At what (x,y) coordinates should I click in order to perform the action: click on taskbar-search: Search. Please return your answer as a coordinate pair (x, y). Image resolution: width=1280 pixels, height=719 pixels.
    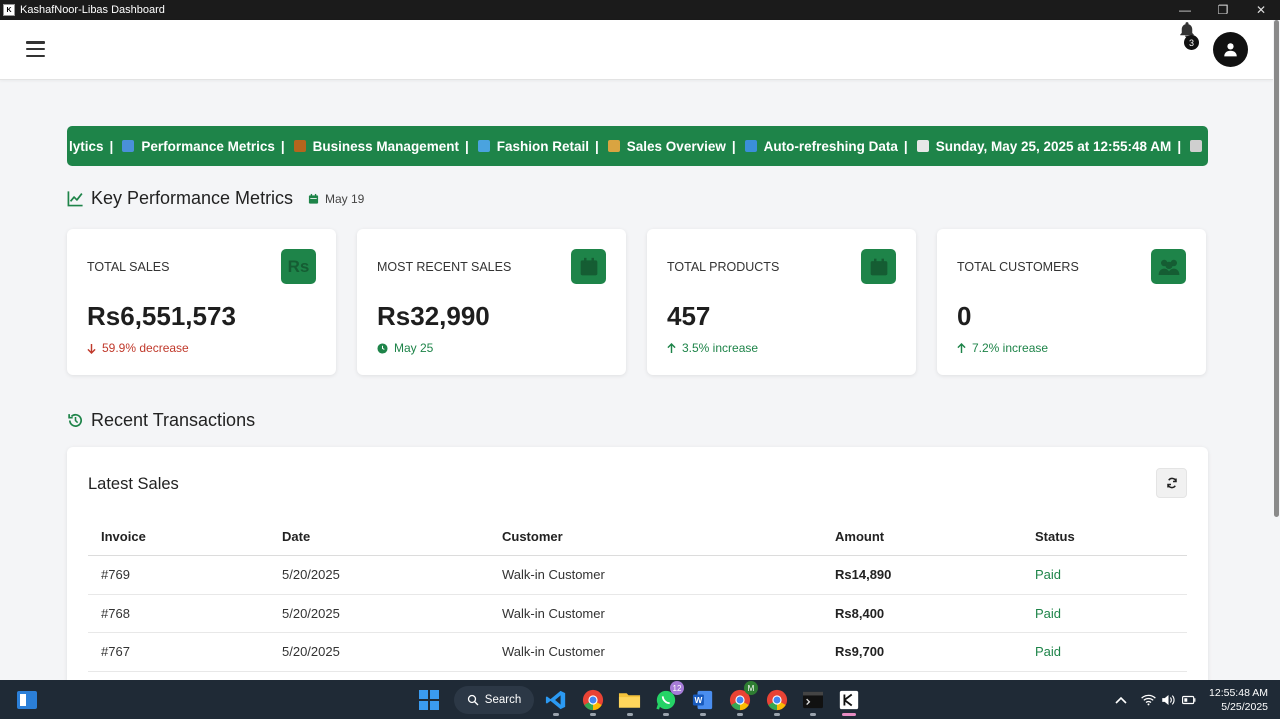
    Looking at the image, I should click on (494, 700).